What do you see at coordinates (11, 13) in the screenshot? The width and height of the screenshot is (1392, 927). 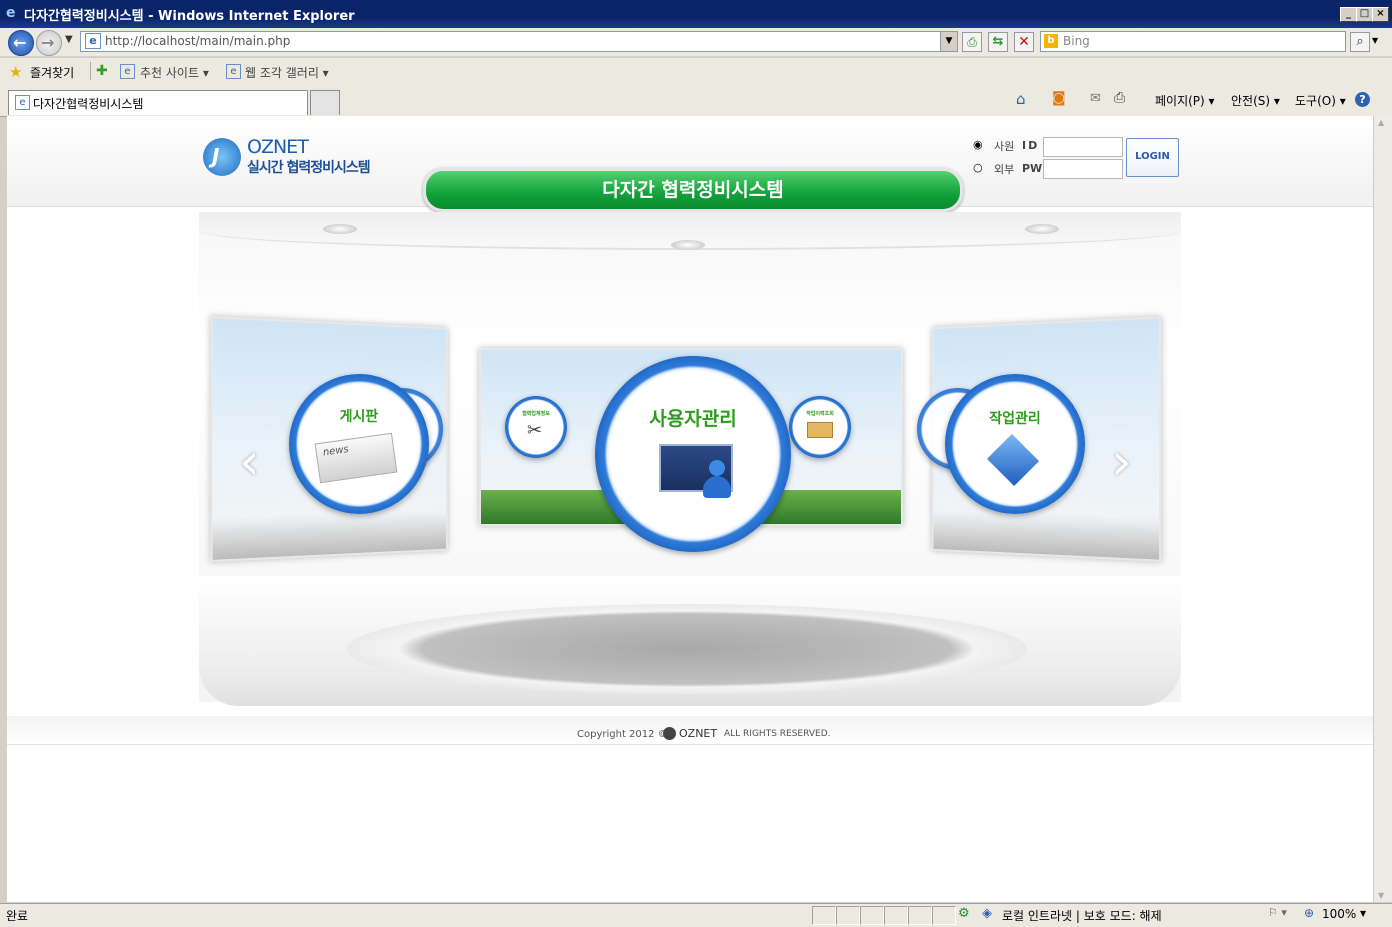 I see `ie-logo-icon: e` at bounding box center [11, 13].